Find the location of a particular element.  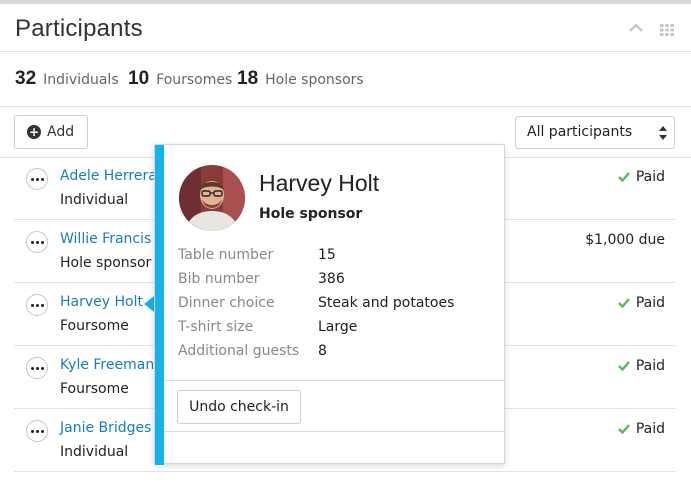

detail-value: Steak and potatoes is located at coordinates (386, 303).